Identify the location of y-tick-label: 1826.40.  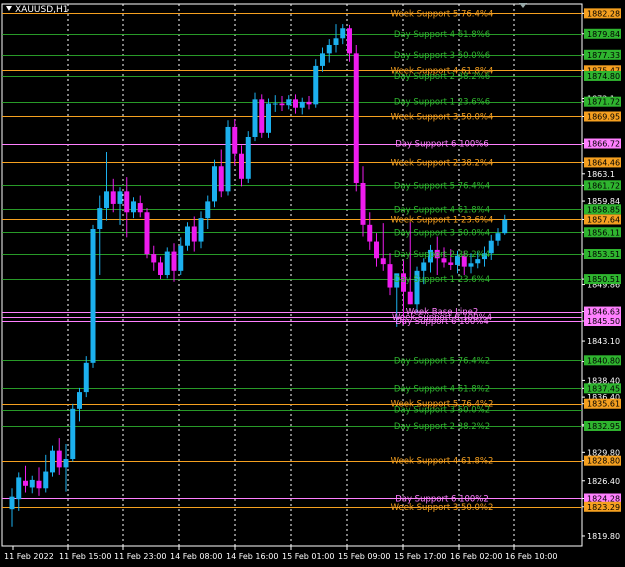
(603, 481).